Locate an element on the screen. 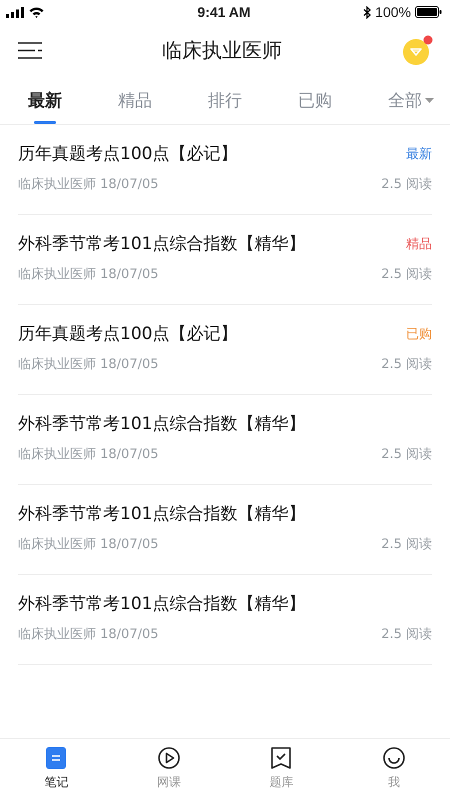 This screenshot has height=800, width=450. play-icon is located at coordinates (169, 758).